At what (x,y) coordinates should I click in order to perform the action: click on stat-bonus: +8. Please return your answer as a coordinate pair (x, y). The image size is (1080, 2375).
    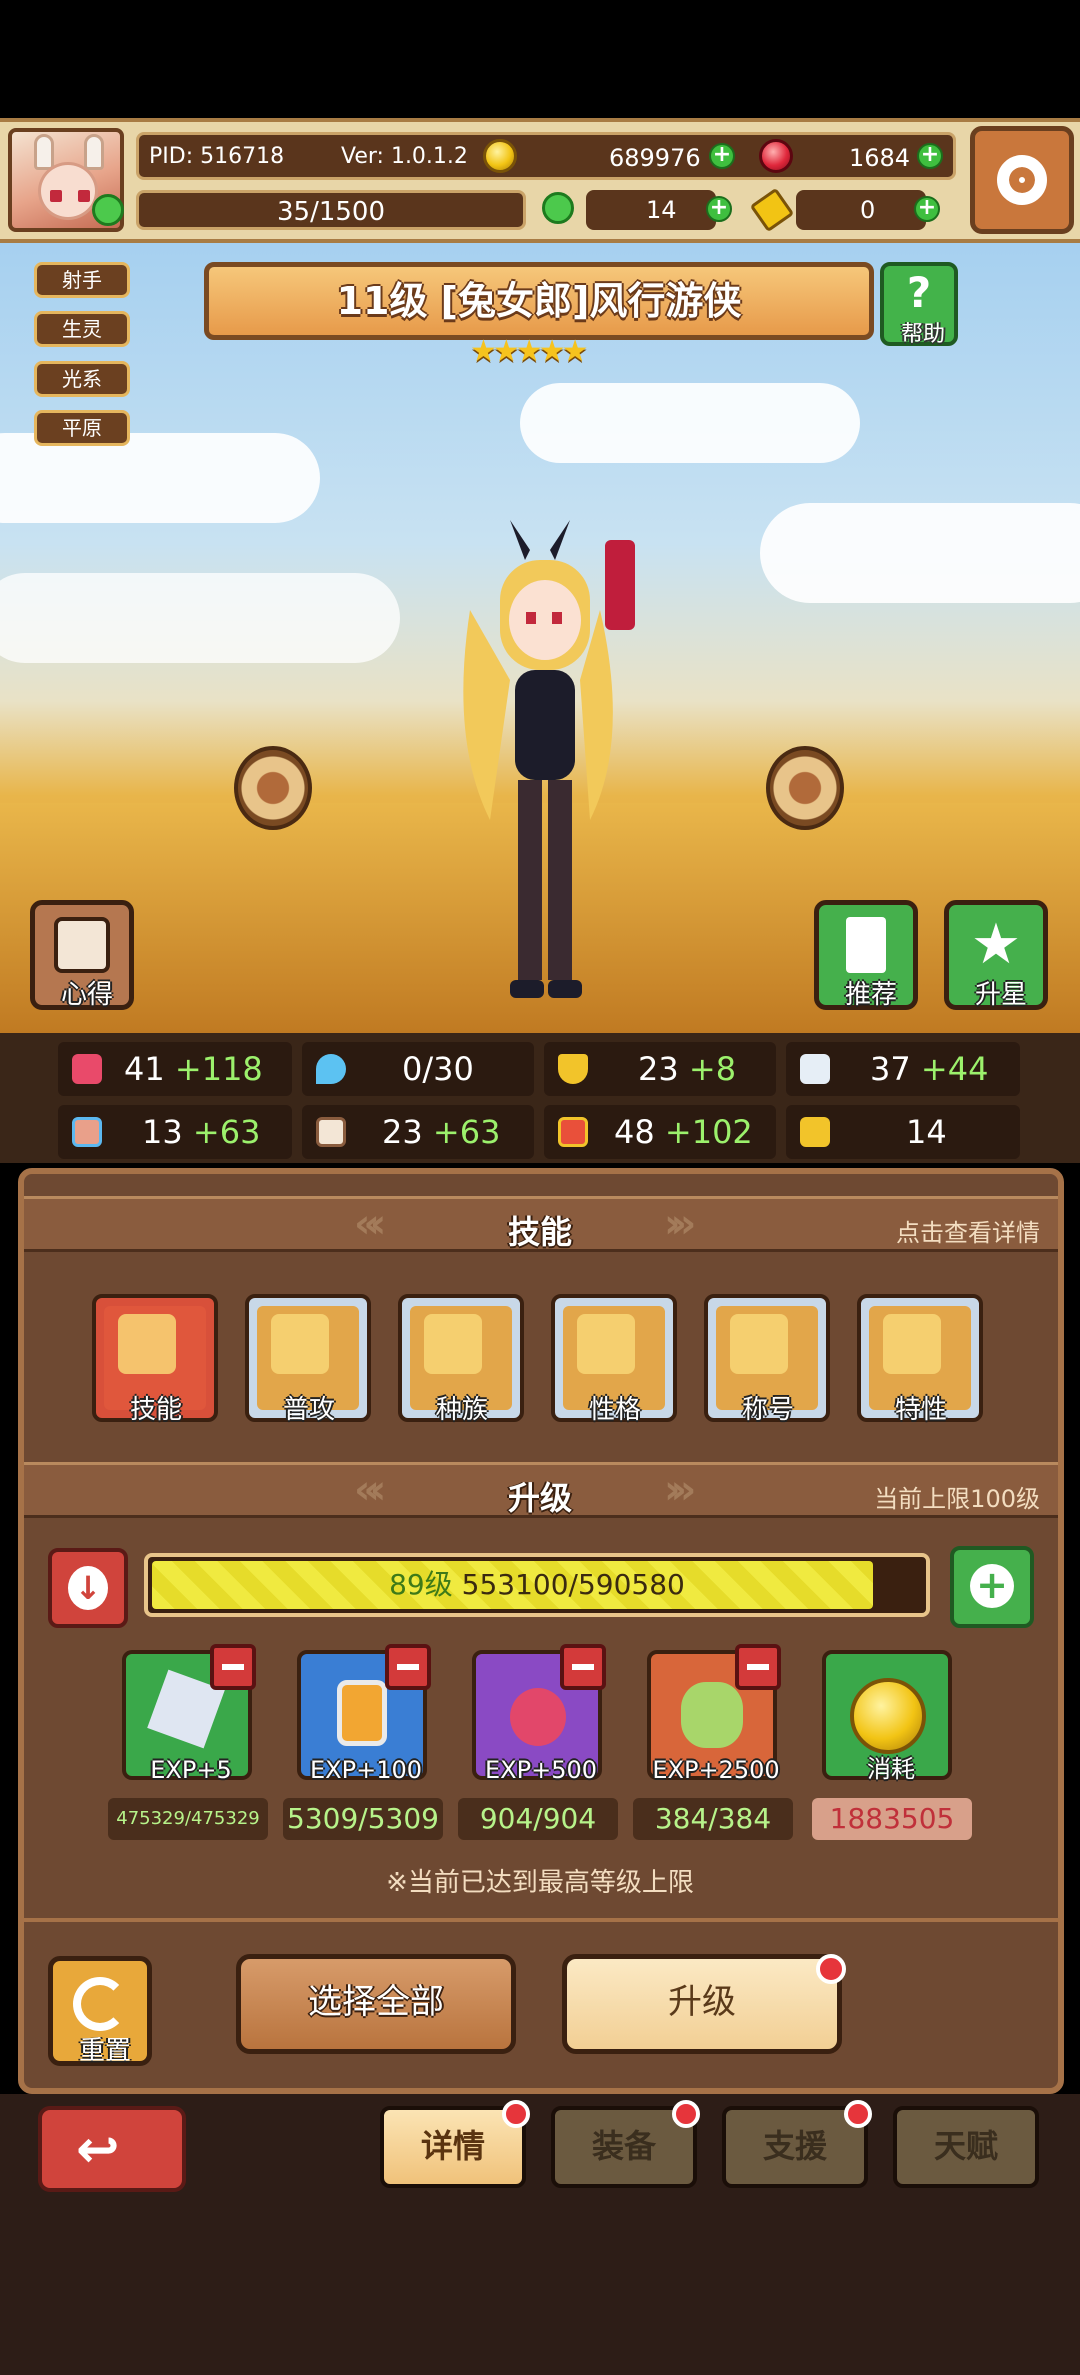
    Looking at the image, I should click on (712, 1069).